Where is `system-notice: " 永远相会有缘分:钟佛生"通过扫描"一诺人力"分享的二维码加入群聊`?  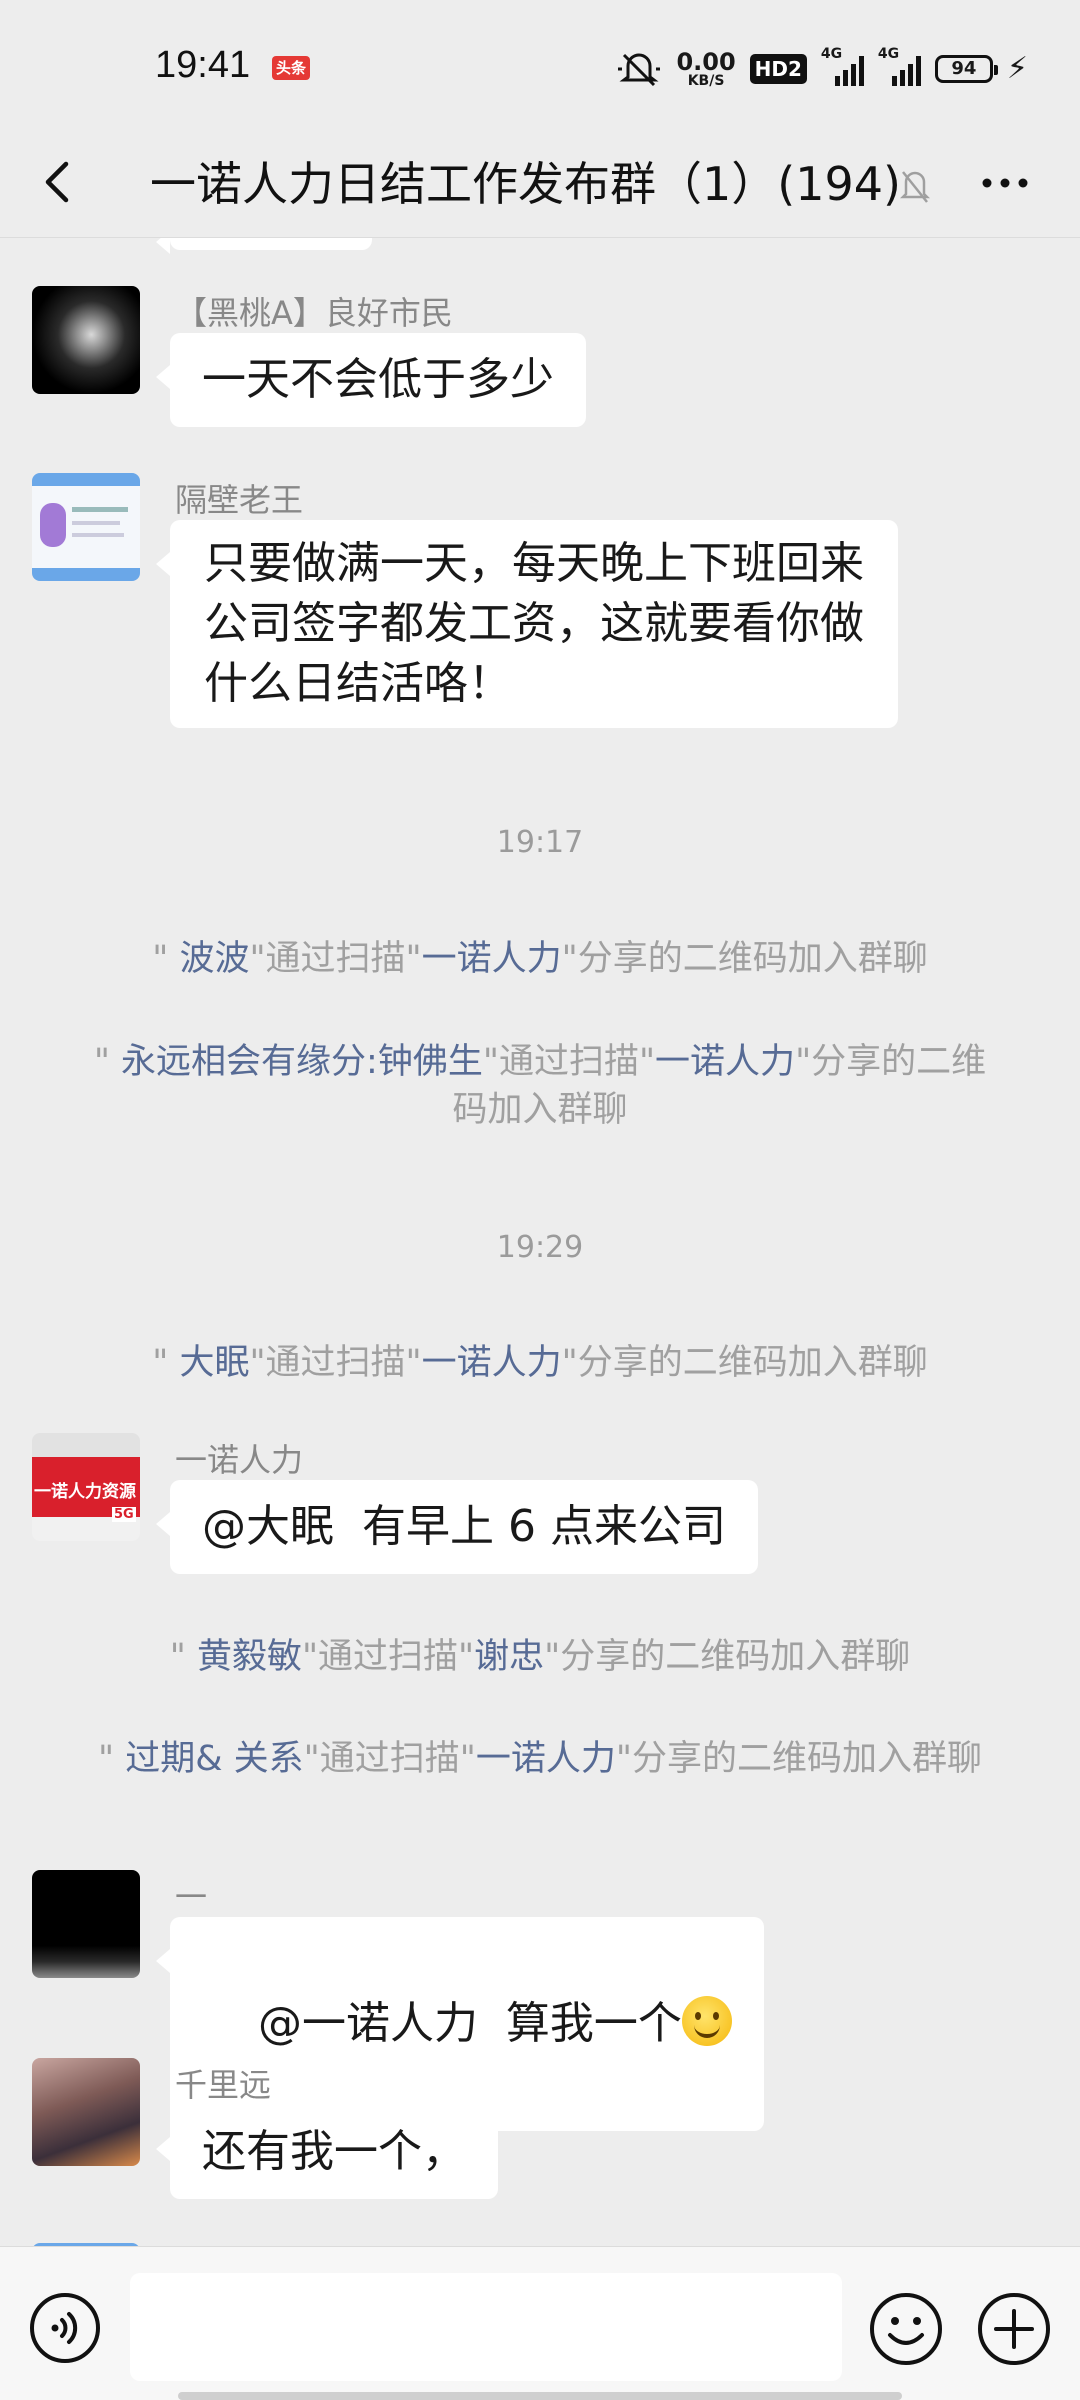 system-notice: " 永远相会有缘分:钟佛生"通过扫描"一诺人力"分享的二维码加入群聊 is located at coordinates (540, 1086).